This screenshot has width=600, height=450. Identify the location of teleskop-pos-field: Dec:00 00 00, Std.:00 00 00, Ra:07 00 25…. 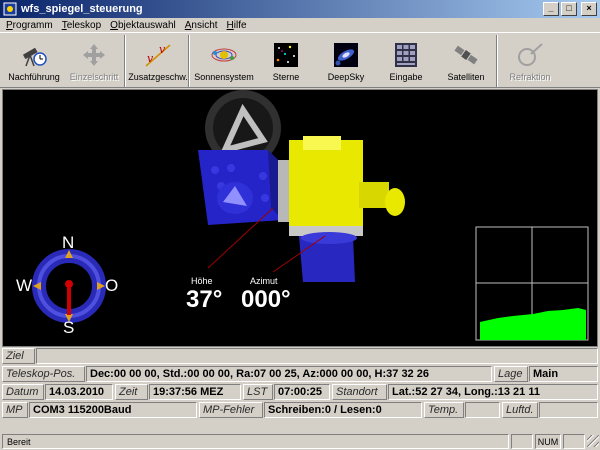
(289, 374).